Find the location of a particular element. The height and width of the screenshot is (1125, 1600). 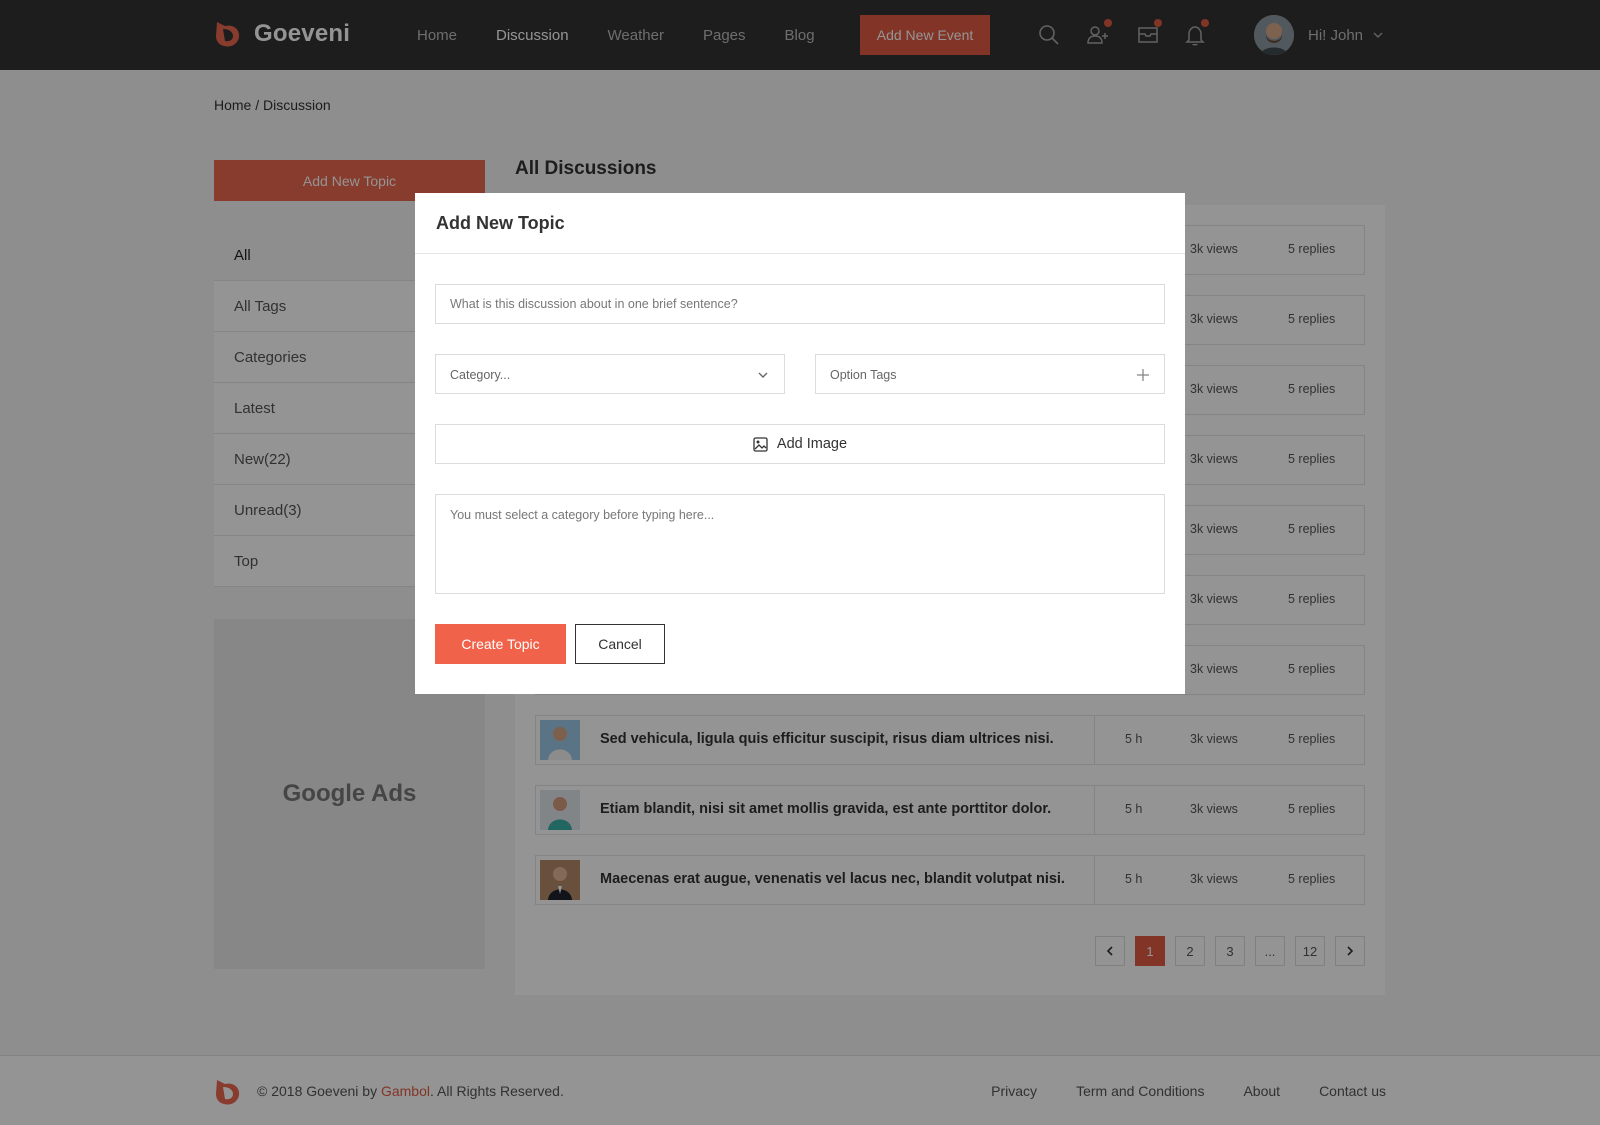

topic-body-field is located at coordinates (800, 544).